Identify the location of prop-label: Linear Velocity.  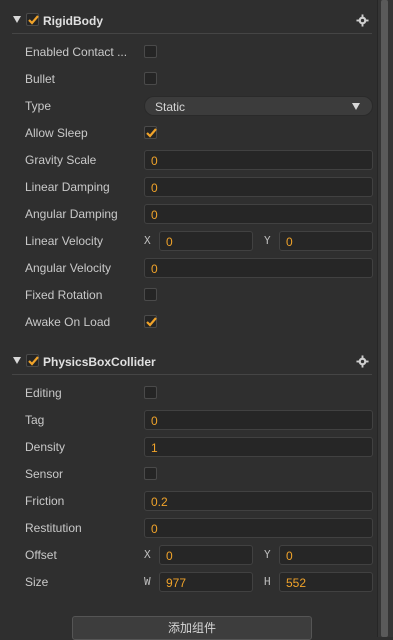
(64, 241).